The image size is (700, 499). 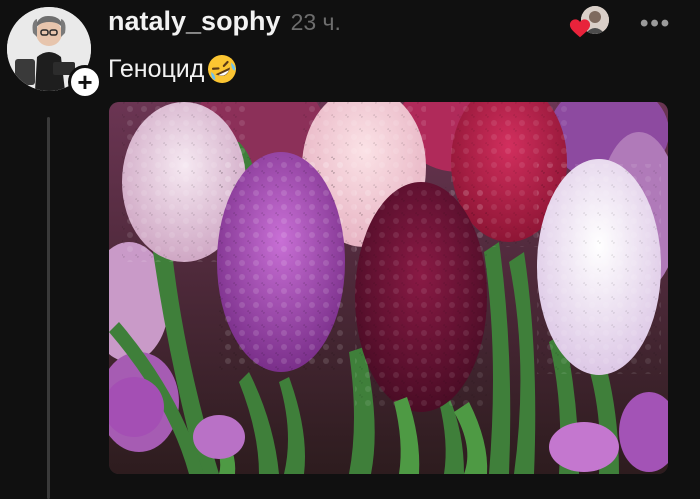 I want to click on post-header: nataly_sophy 23 ч., so click(x=224, y=23).